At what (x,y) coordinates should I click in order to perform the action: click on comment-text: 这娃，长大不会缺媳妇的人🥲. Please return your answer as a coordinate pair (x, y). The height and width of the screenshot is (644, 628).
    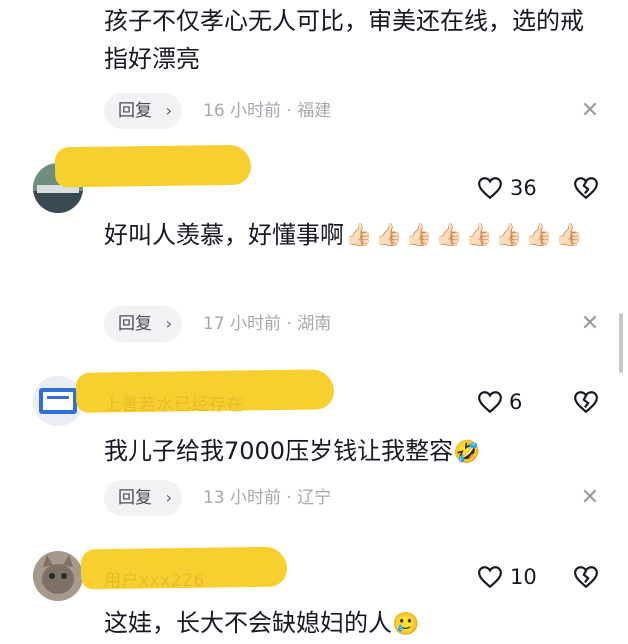
    Looking at the image, I should click on (354, 624).